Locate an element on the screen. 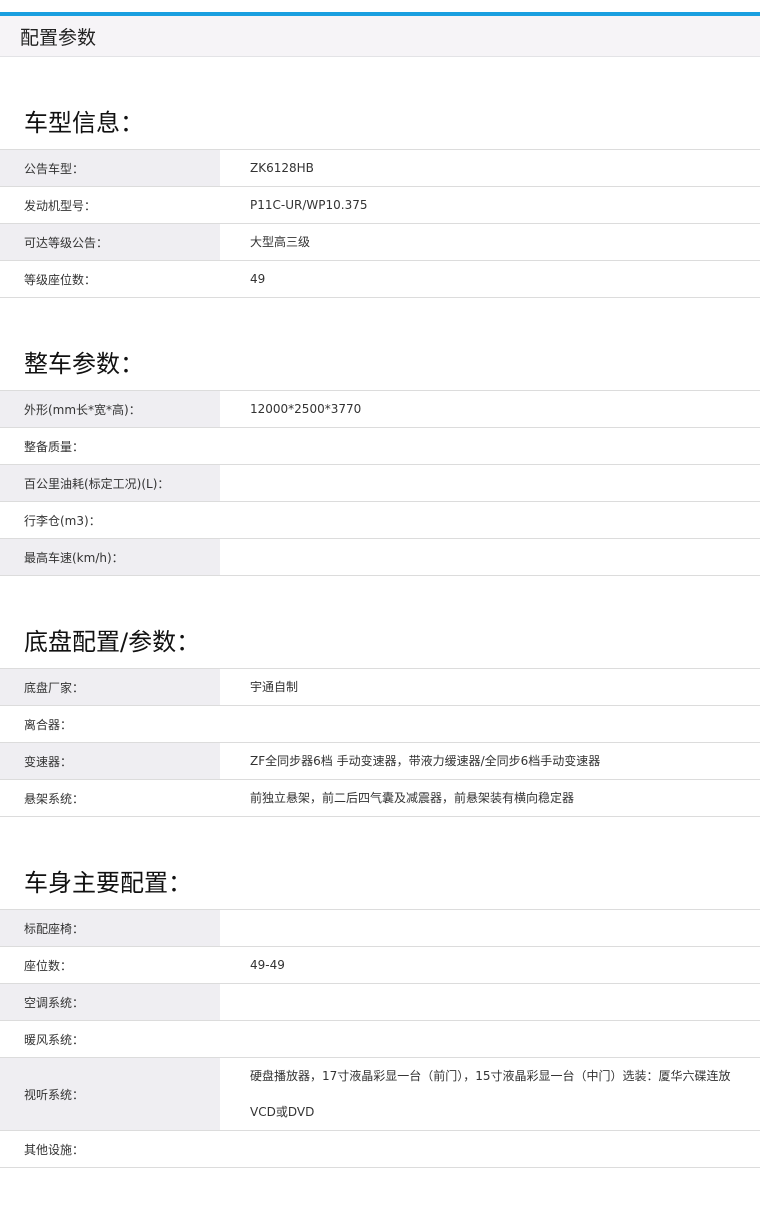 This screenshot has width=760, height=1212. spec-label: 其他设施： is located at coordinates (54, 1149).